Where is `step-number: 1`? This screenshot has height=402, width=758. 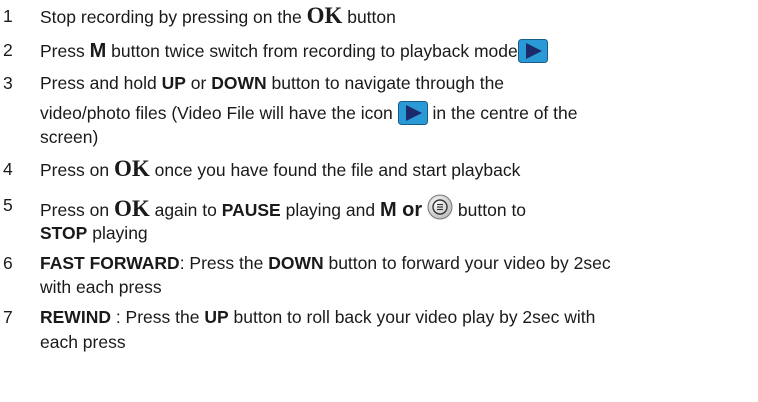
step-number: 1 is located at coordinates (8, 16).